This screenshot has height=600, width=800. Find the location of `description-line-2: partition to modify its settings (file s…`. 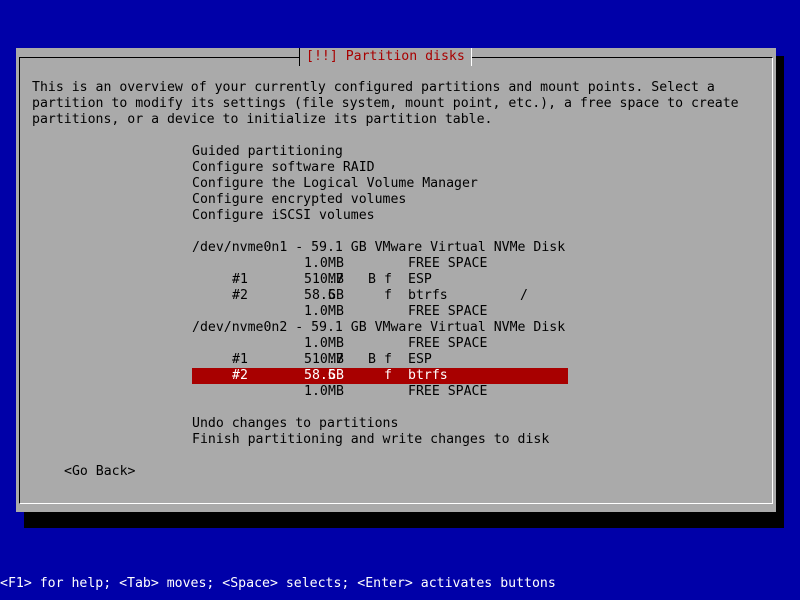

description-line-2: partition to modify its settings (file s… is located at coordinates (385, 103).